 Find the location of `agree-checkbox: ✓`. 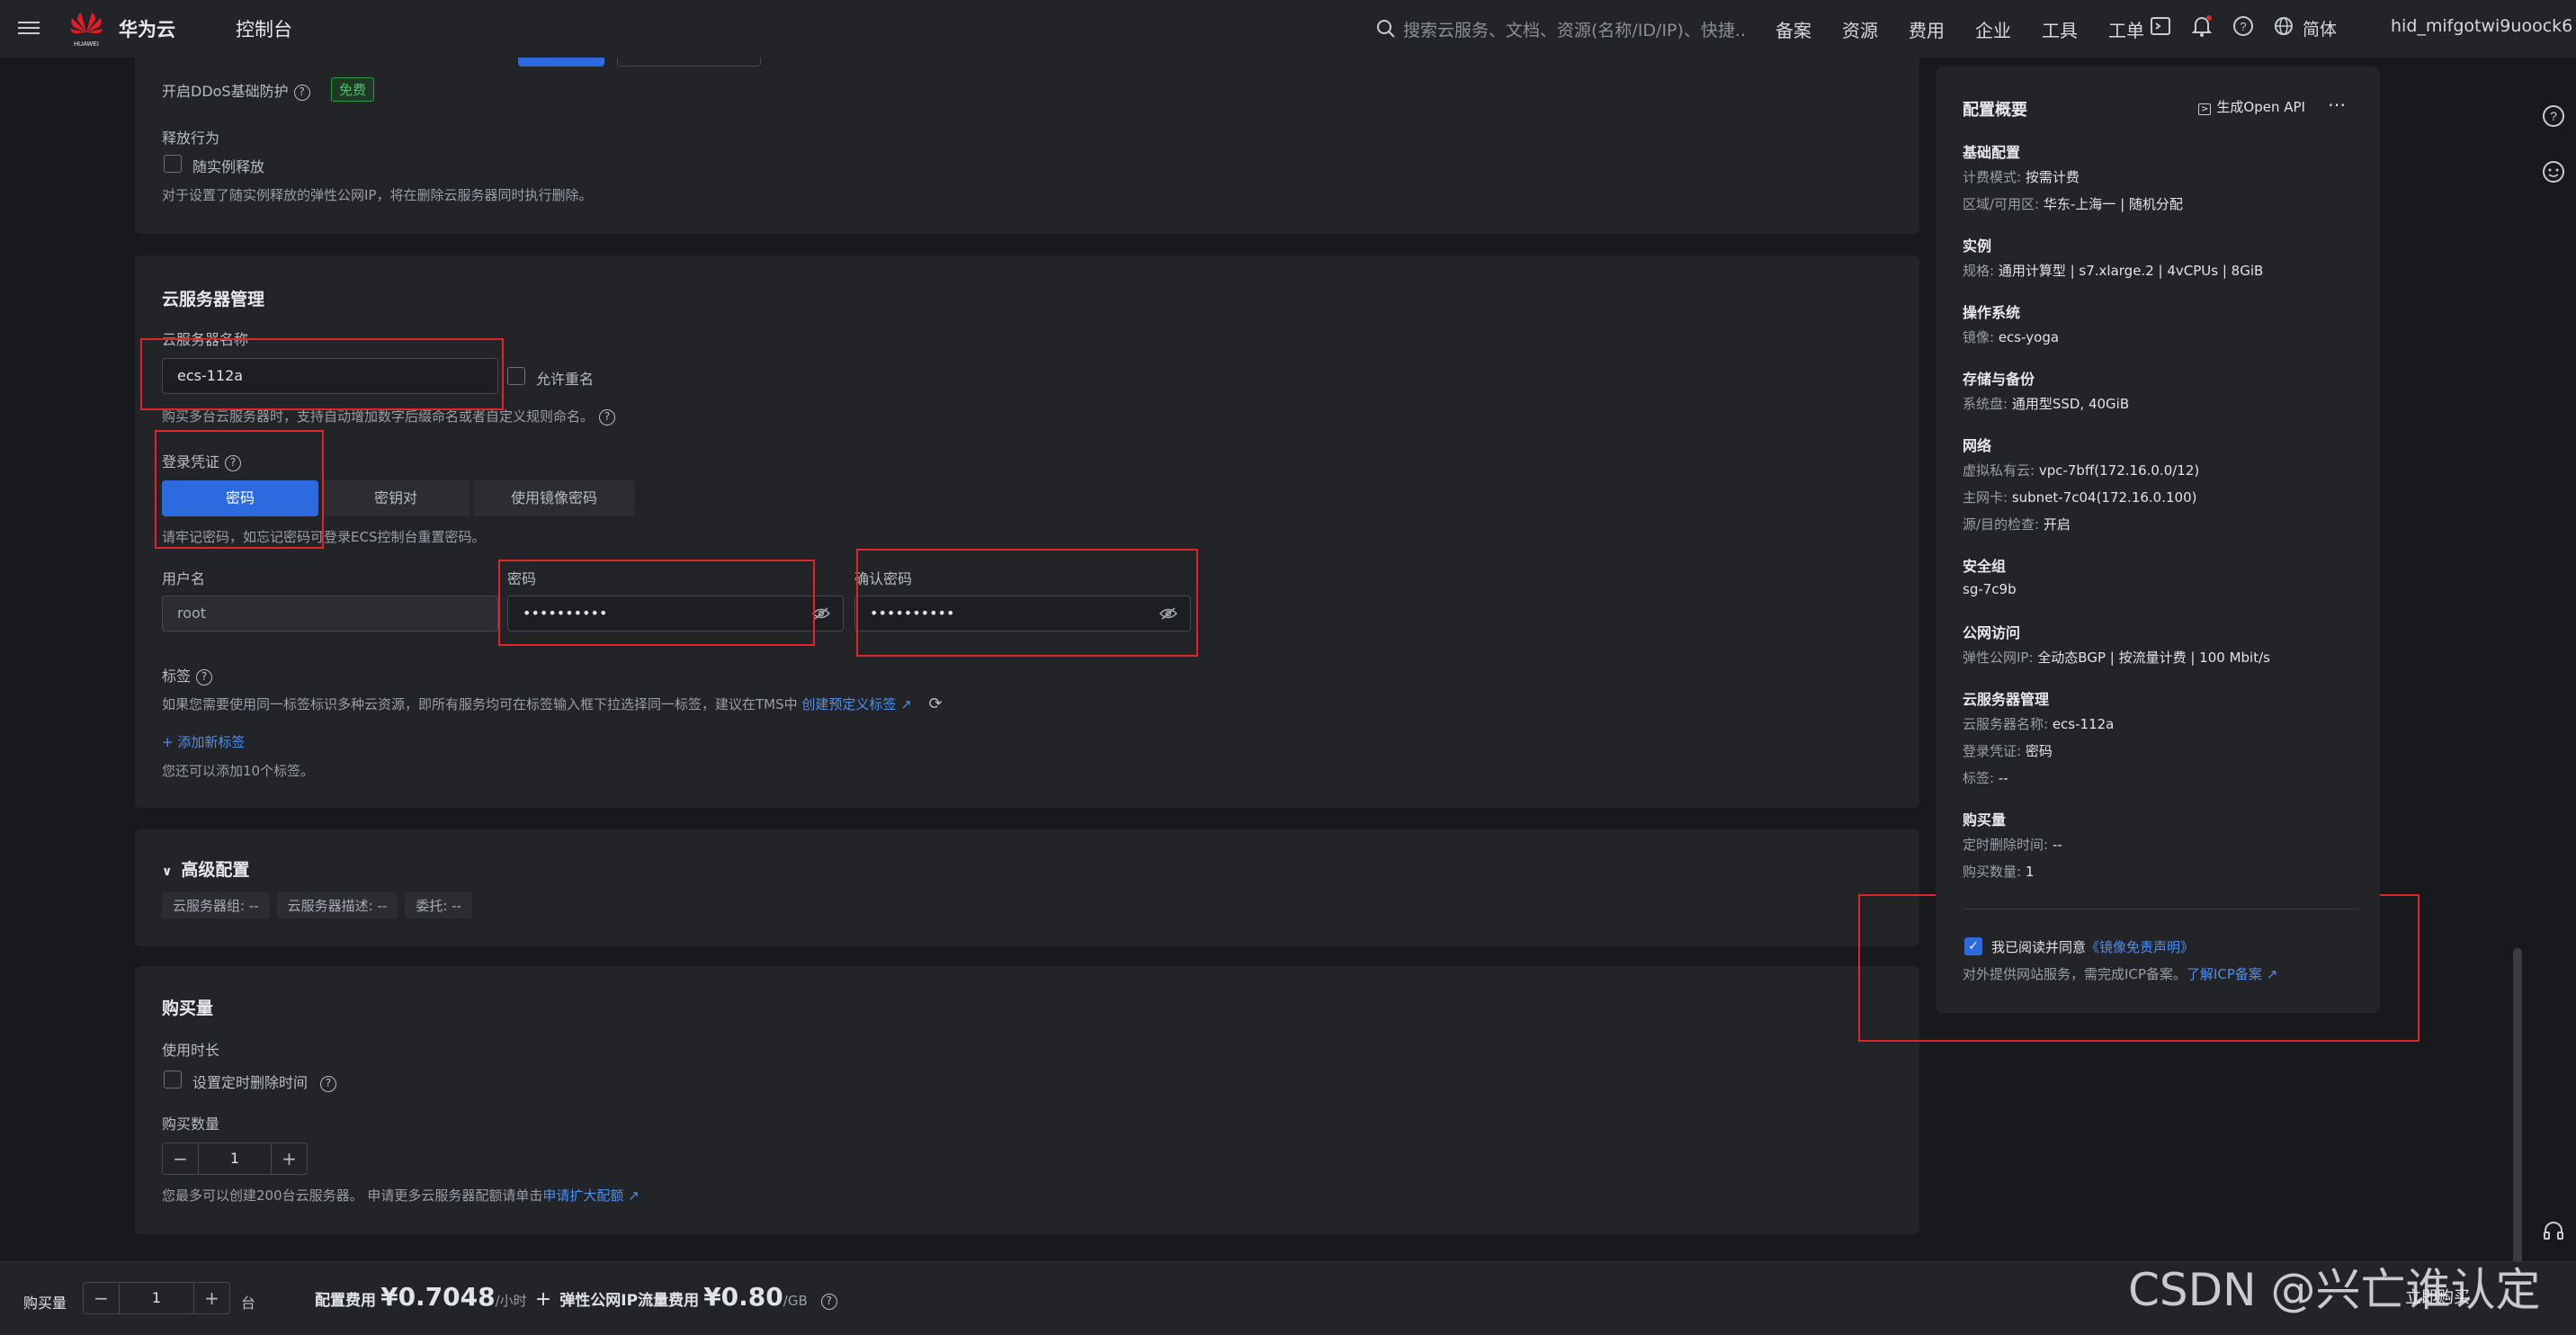

agree-checkbox: ✓ is located at coordinates (1973, 946).